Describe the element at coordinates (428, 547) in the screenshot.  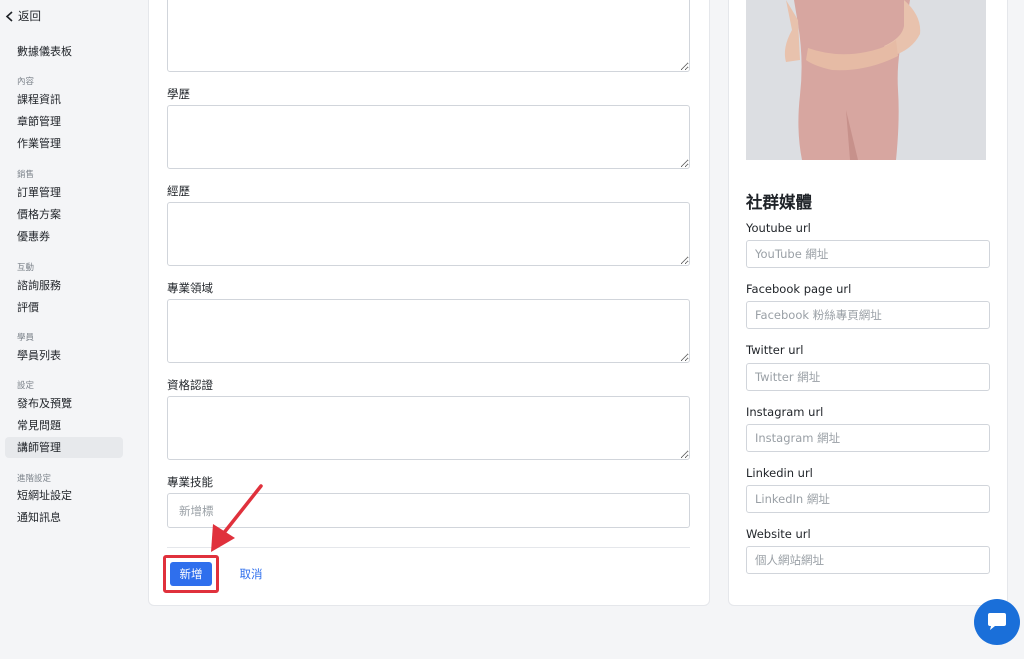
I see `form-divider` at that location.